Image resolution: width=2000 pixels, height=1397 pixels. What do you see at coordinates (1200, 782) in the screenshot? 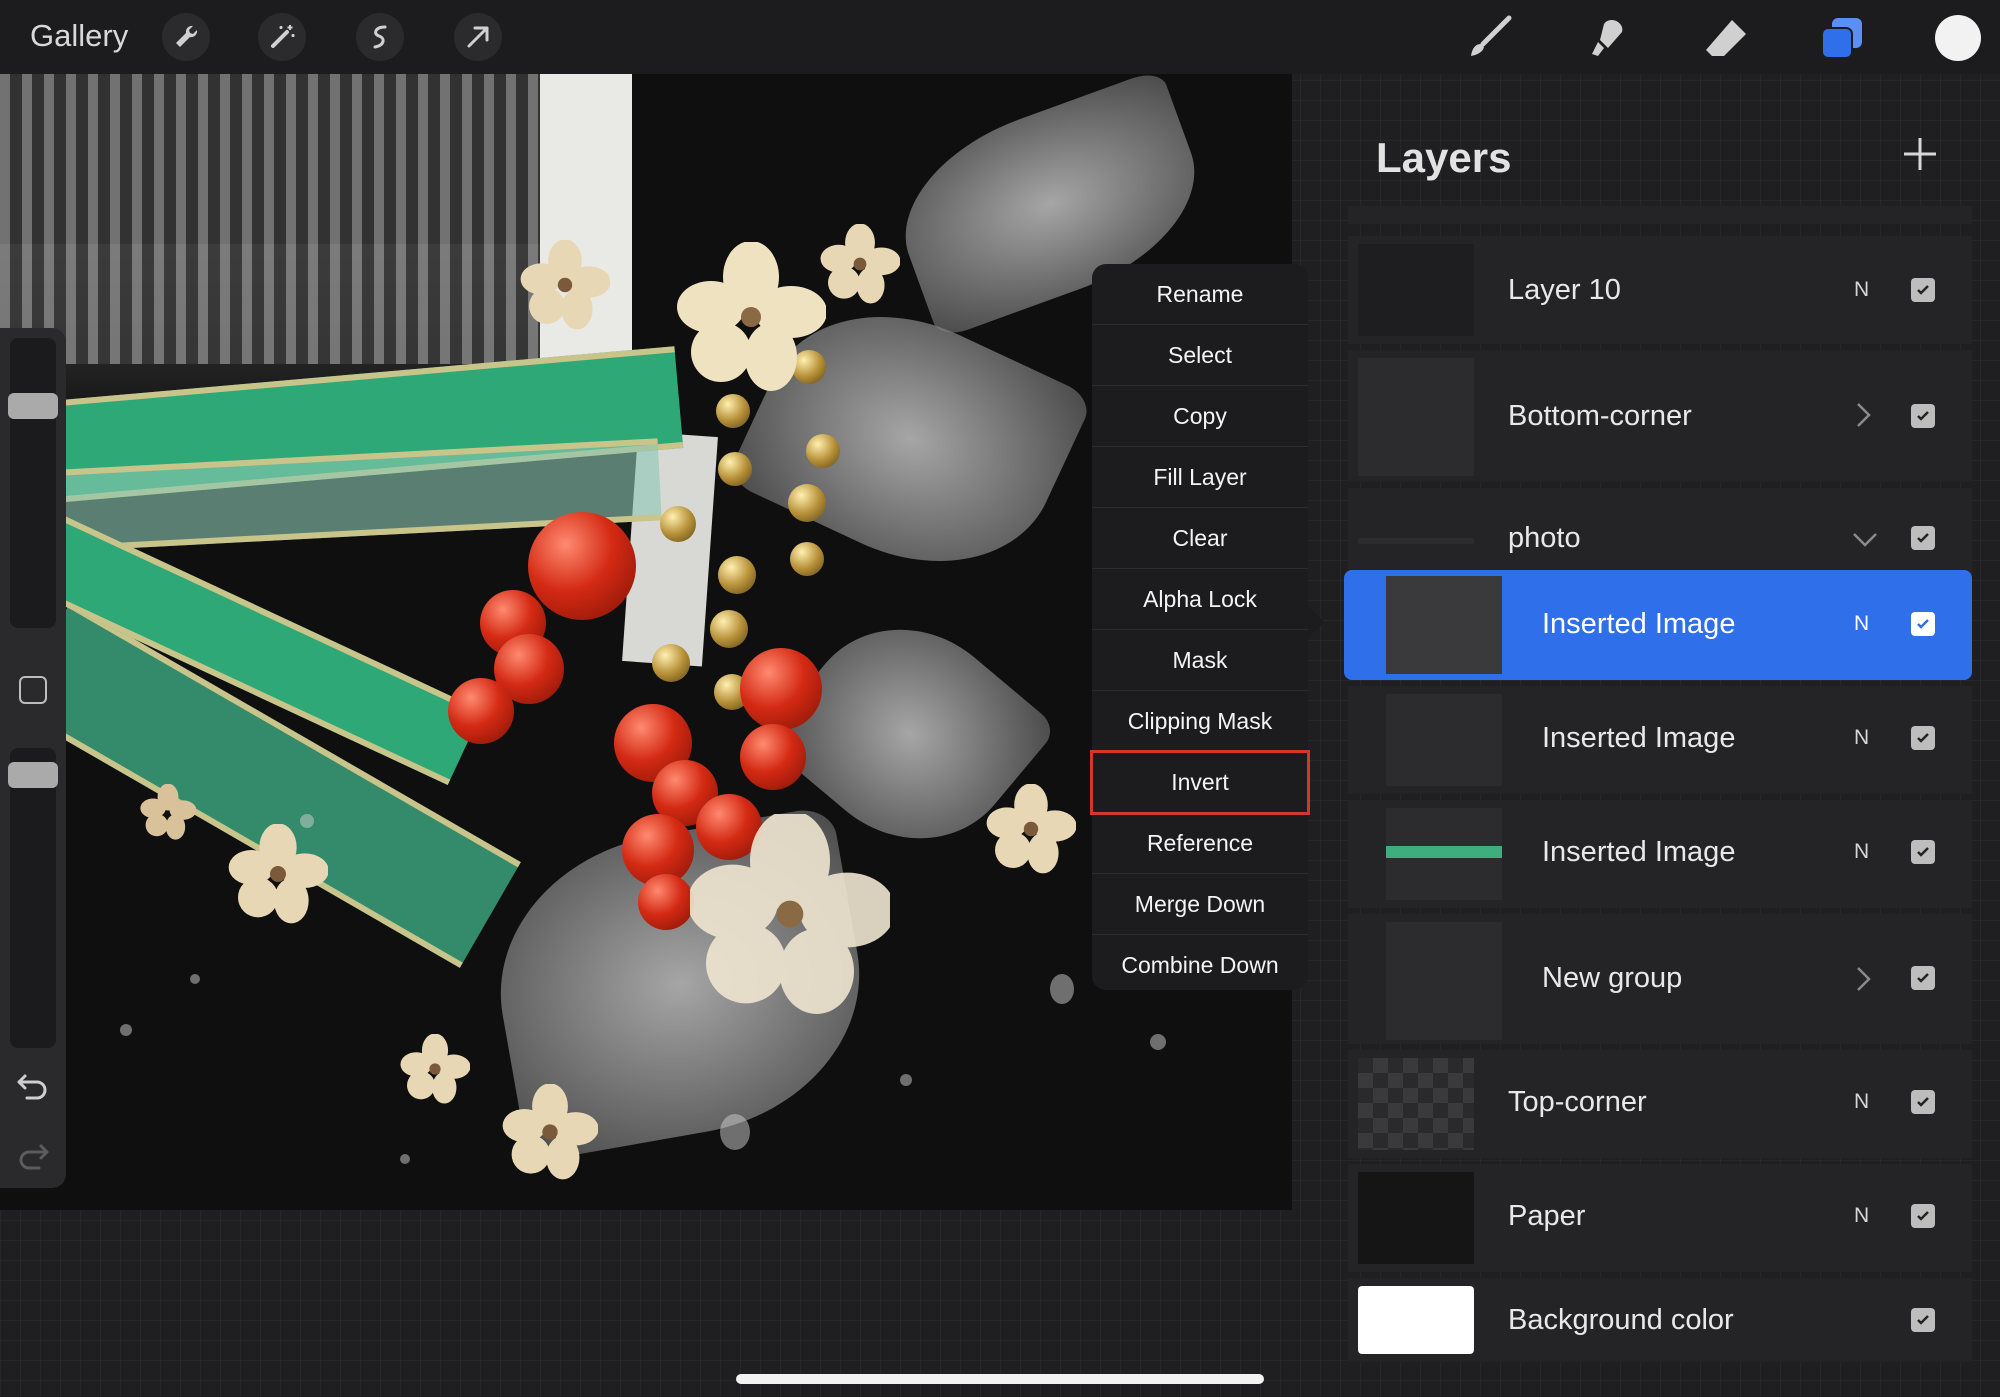
I see `menu-item-invert: Invert` at bounding box center [1200, 782].